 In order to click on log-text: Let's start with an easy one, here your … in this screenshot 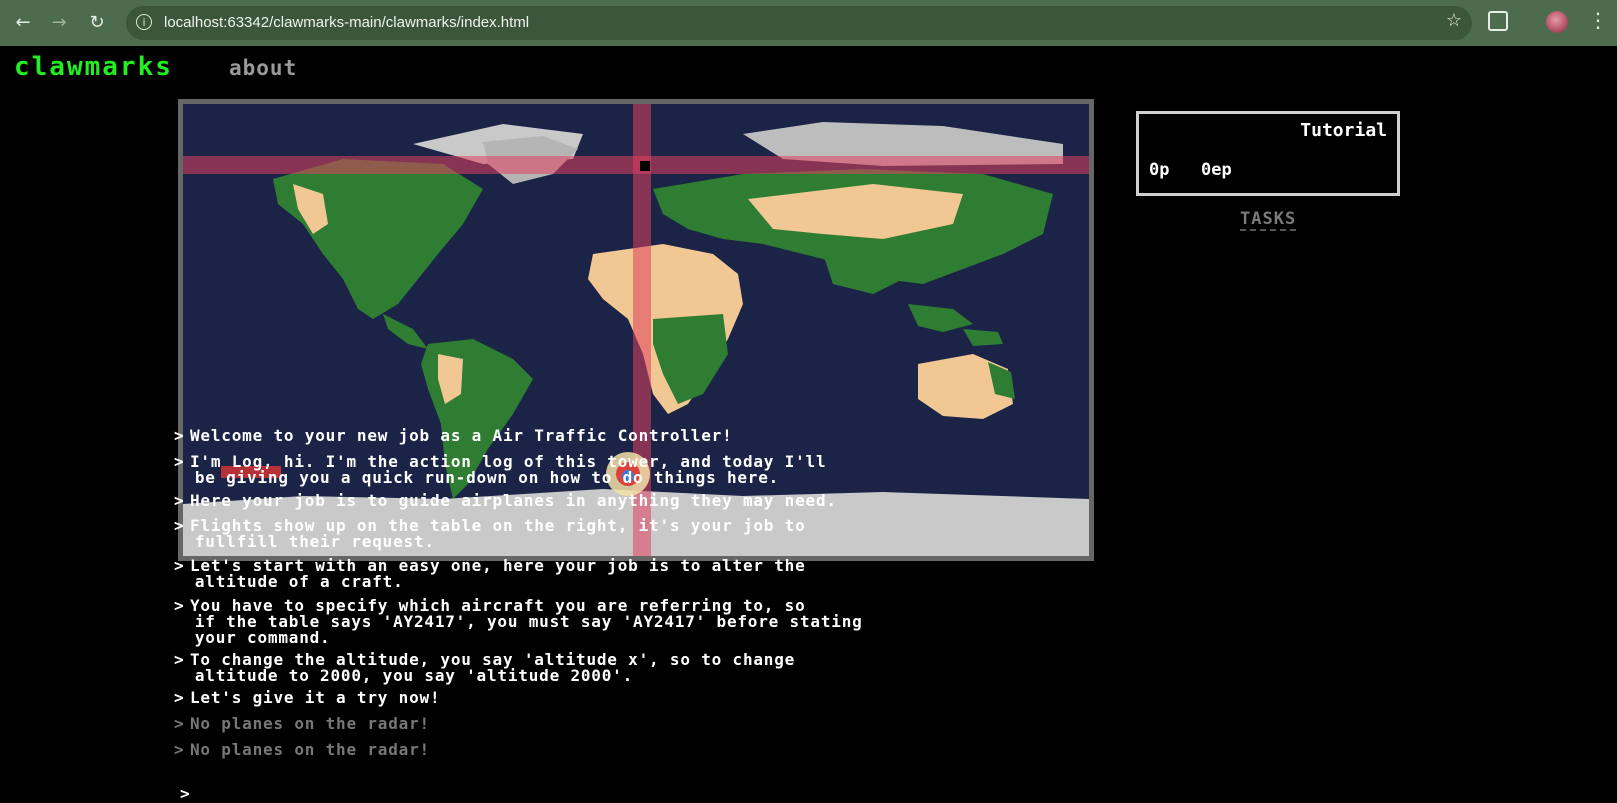, I will do `click(498, 573)`.